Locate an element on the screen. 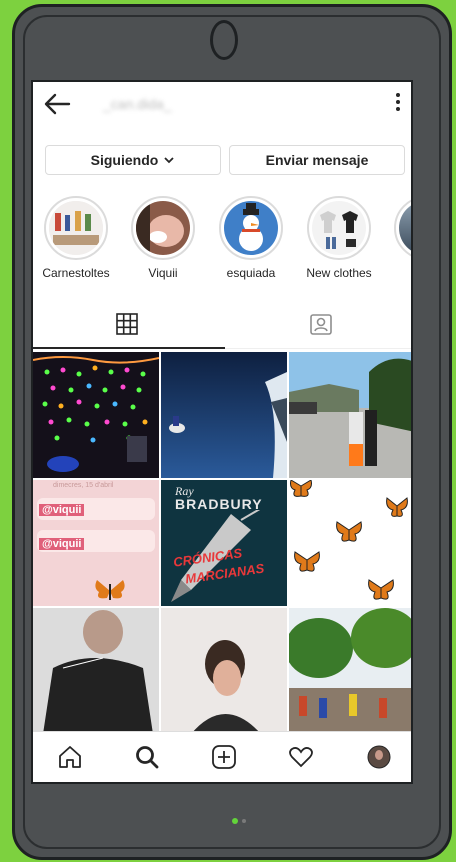  grid-icon is located at coordinates (127, 324).